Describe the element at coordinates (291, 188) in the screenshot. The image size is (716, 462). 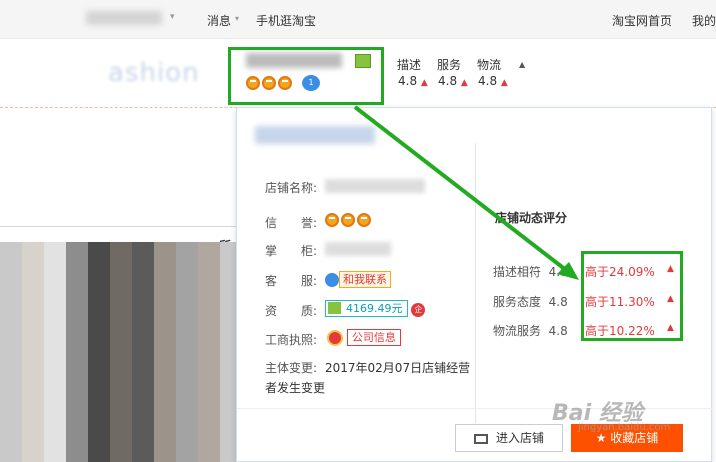
I see `shop-name-label: 店铺名称:` at that location.